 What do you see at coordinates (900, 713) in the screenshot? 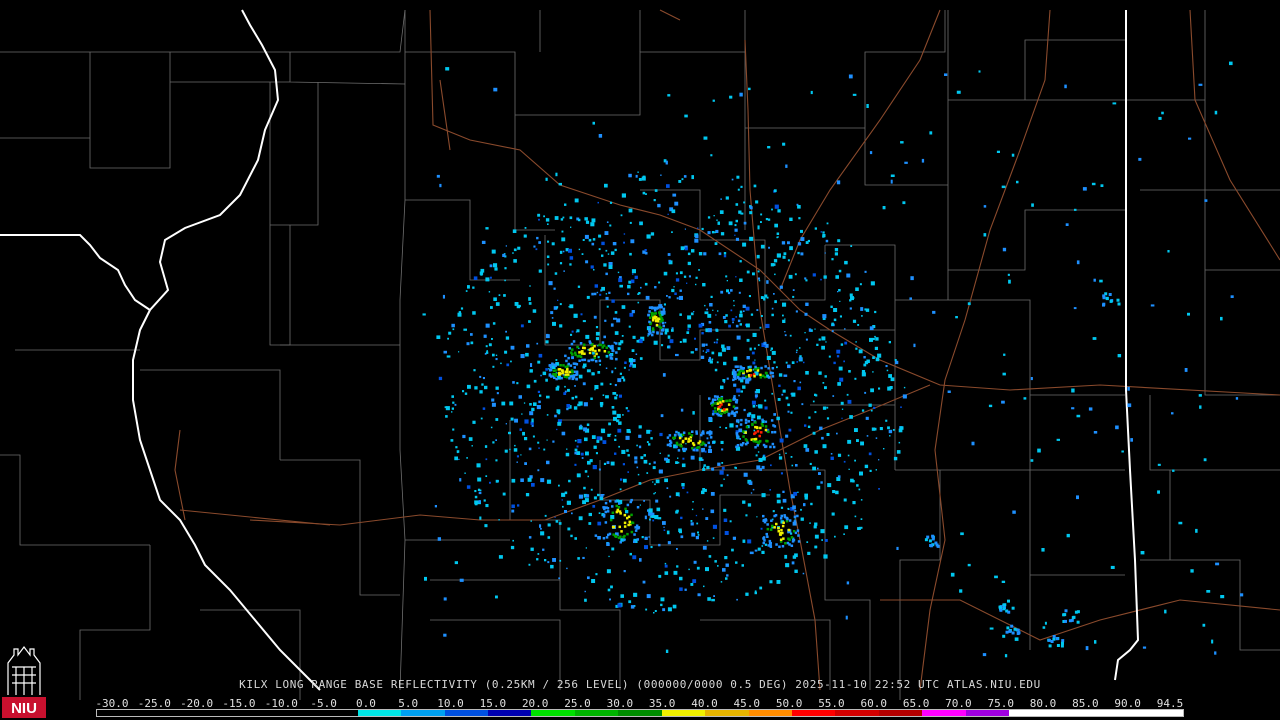
I see `colorbar-swatch` at bounding box center [900, 713].